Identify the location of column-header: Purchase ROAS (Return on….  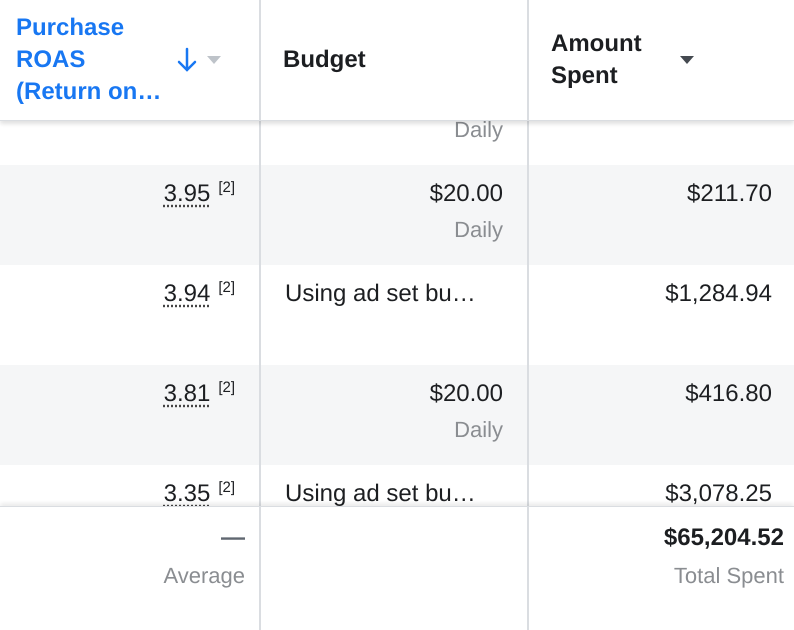
(92, 60).